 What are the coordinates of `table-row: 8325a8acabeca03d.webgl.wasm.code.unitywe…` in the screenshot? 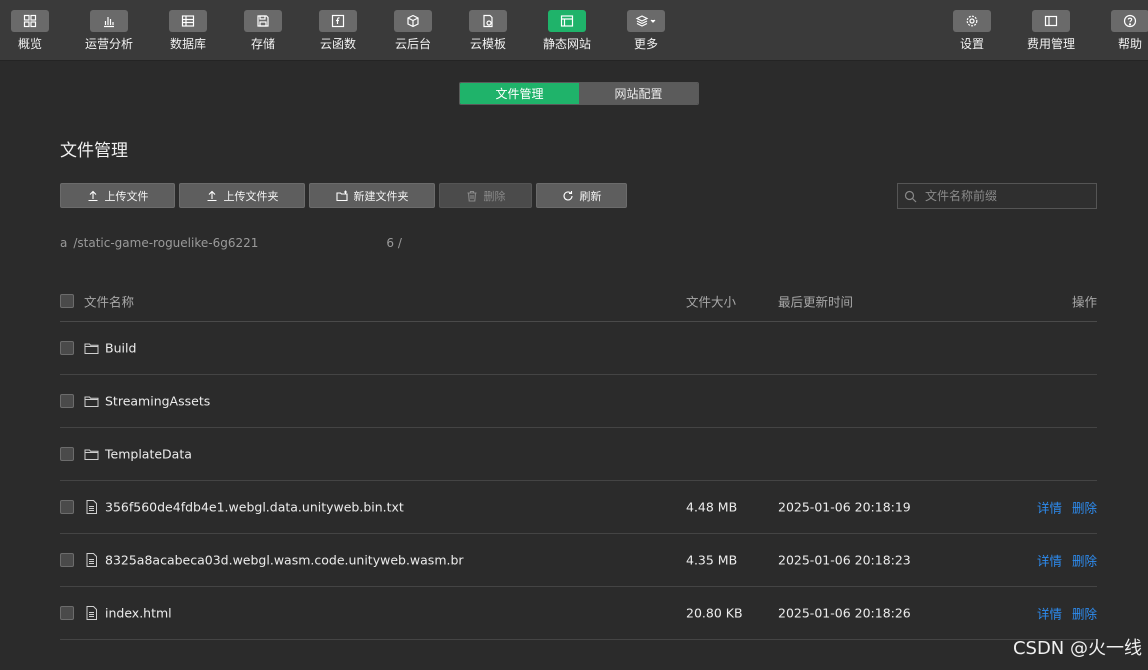 It's located at (578, 560).